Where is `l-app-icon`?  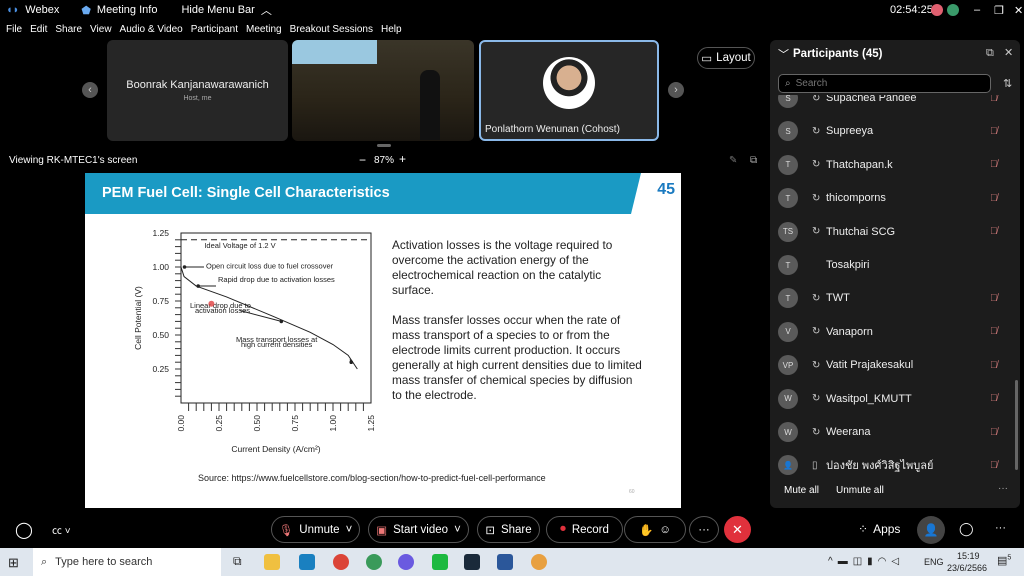
l-app-icon is located at coordinates (307, 562).